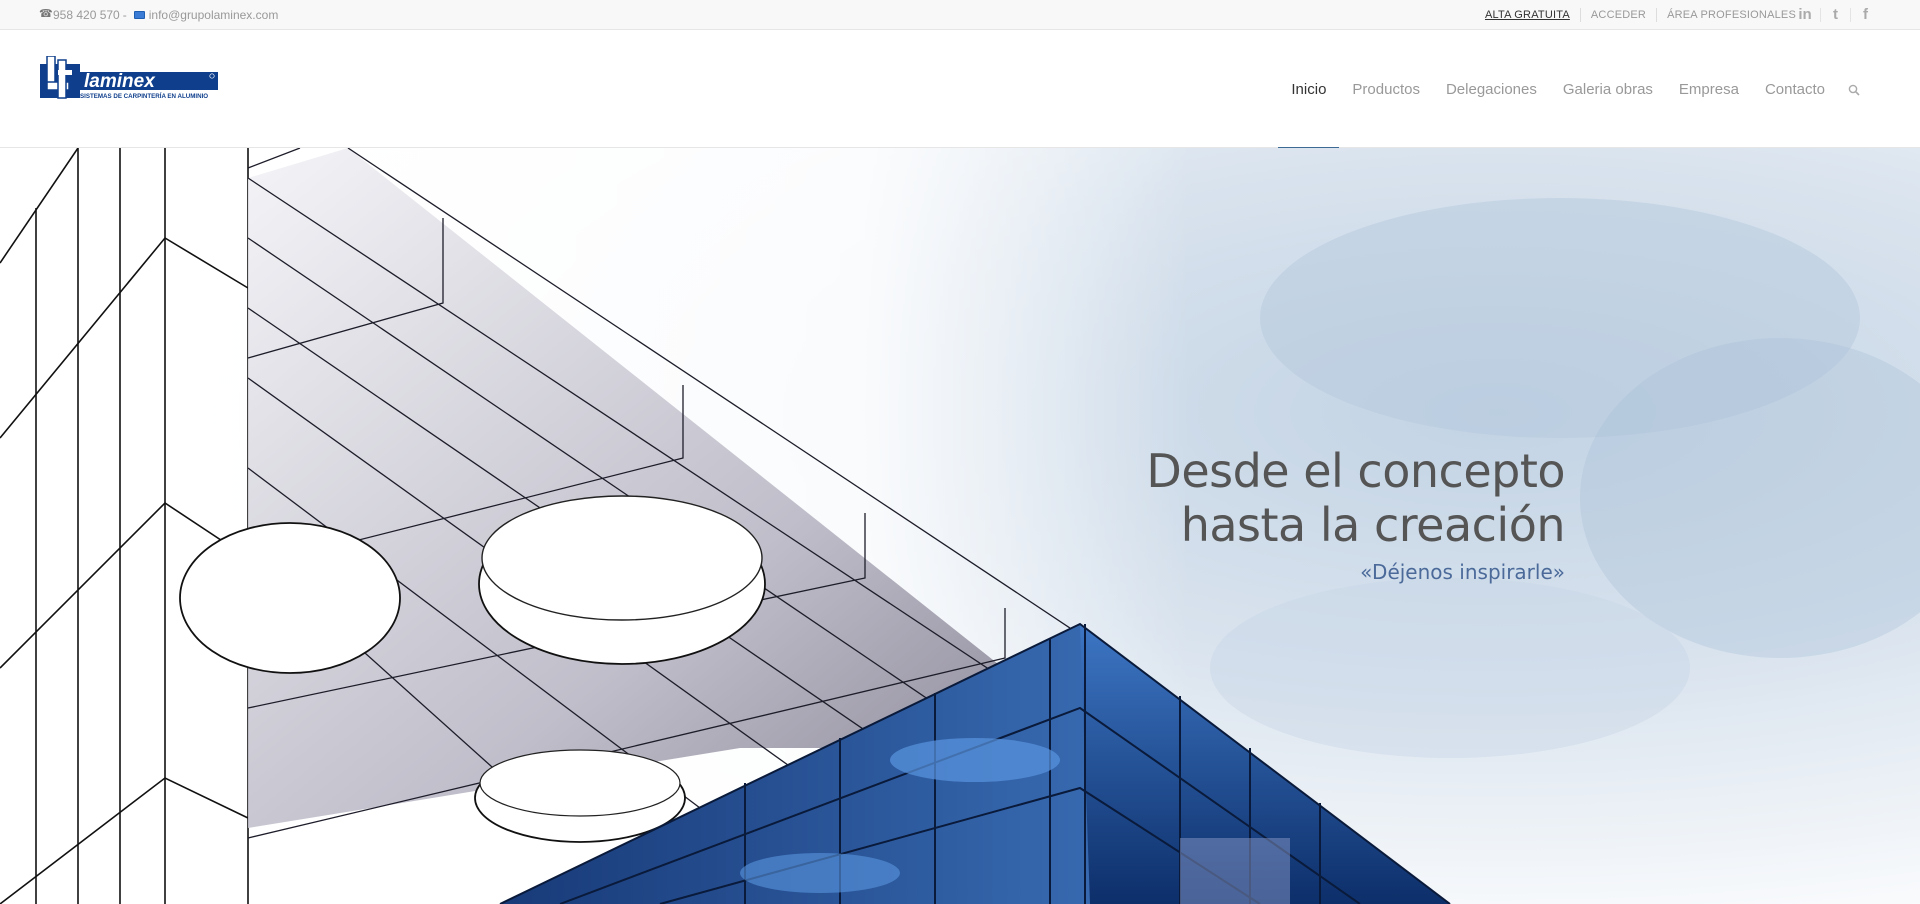  I want to click on nav-inicio: Inicio, so click(1309, 90).